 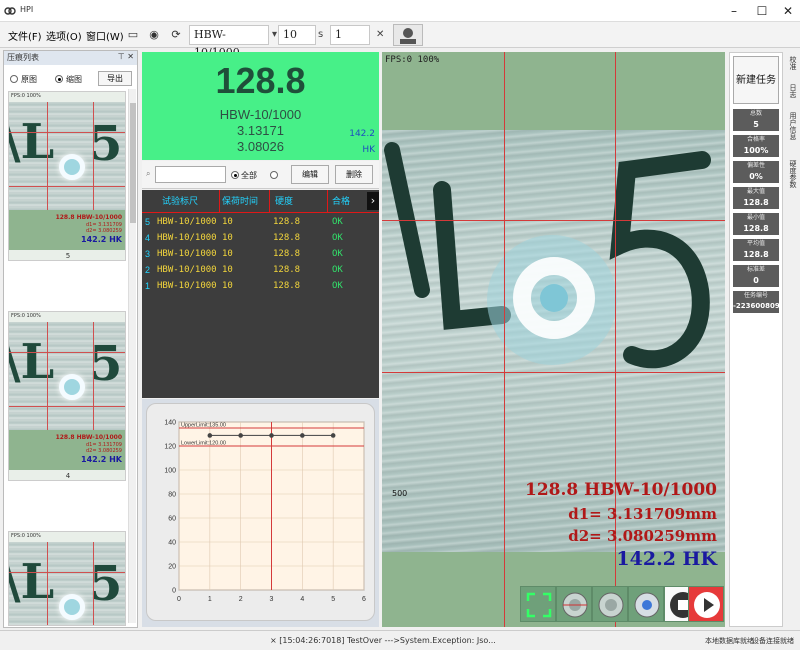 What do you see at coordinates (260, 288) in the screenshot?
I see `table-row: 1 HBW-10/1000 10 128.8 OK` at bounding box center [260, 288].